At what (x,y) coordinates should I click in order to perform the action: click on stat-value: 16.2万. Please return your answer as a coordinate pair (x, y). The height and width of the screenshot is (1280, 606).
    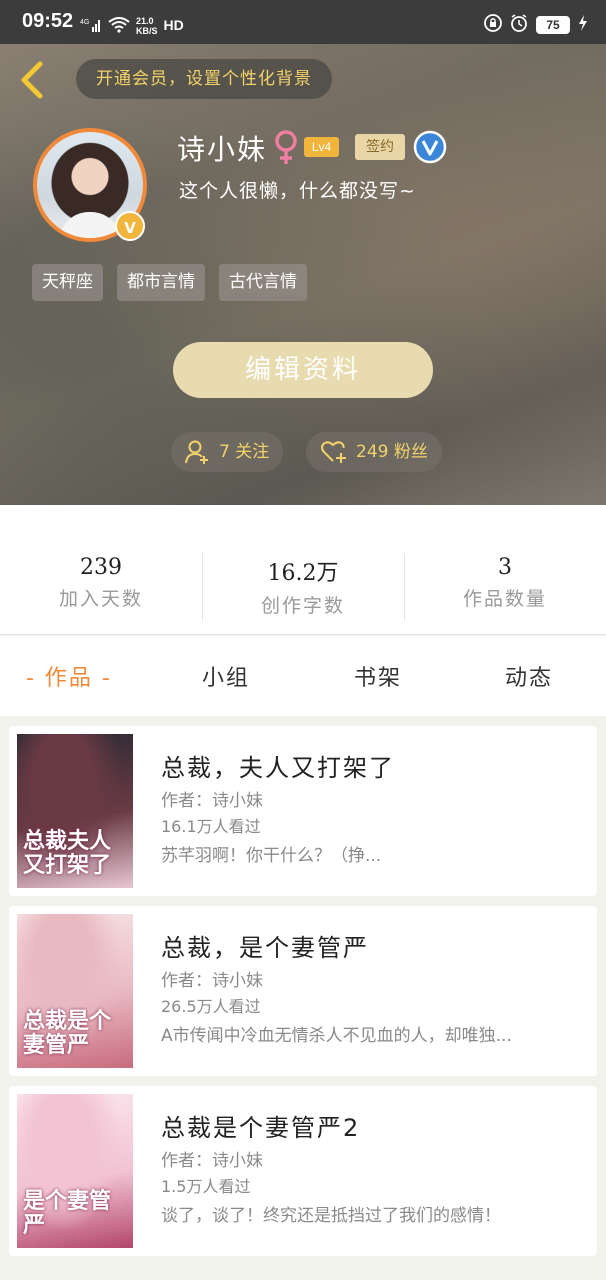
    Looking at the image, I should click on (303, 573).